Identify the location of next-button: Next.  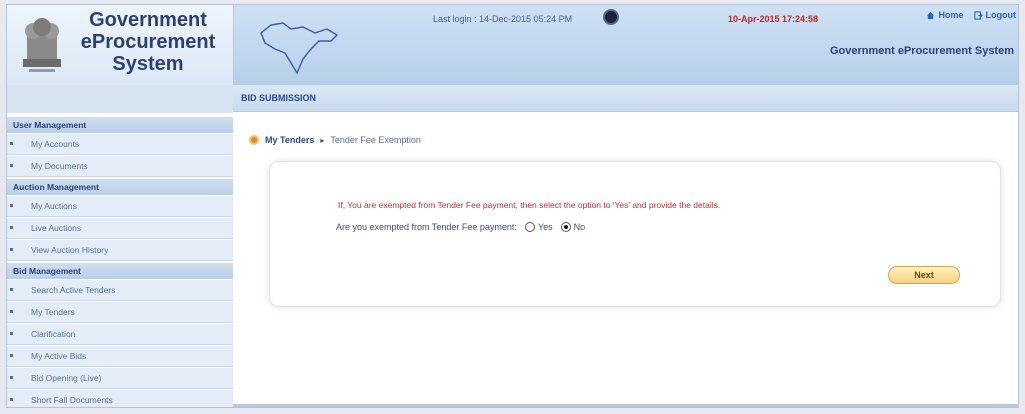
(924, 275).